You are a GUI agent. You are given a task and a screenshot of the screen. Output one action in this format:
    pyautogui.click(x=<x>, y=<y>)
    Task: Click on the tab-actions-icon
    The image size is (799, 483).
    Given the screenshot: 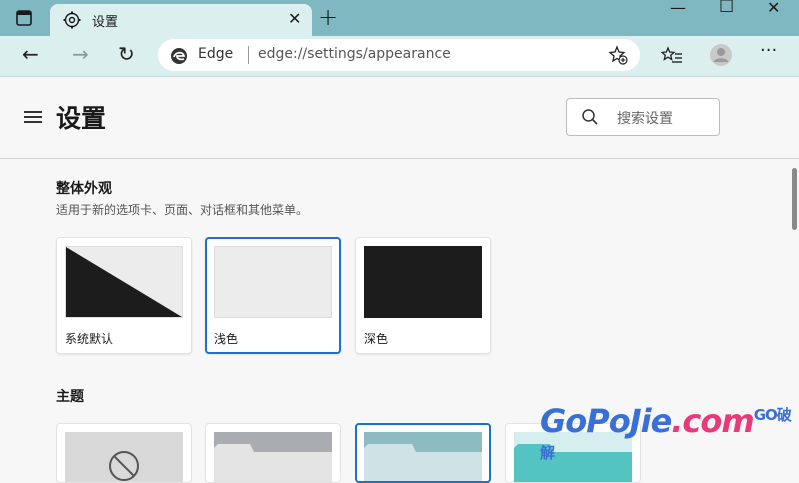 What is the action you would take?
    pyautogui.click(x=24, y=18)
    